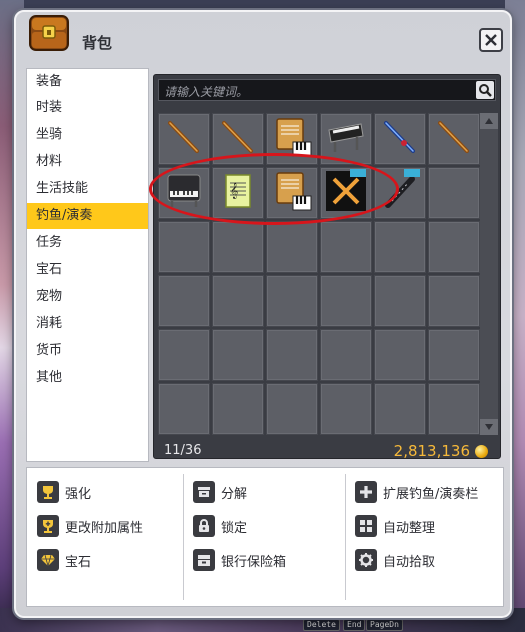 This screenshot has height=632, width=525. Describe the element at coordinates (321, 625) in the screenshot. I see `hotkey-delete: Delete` at that location.